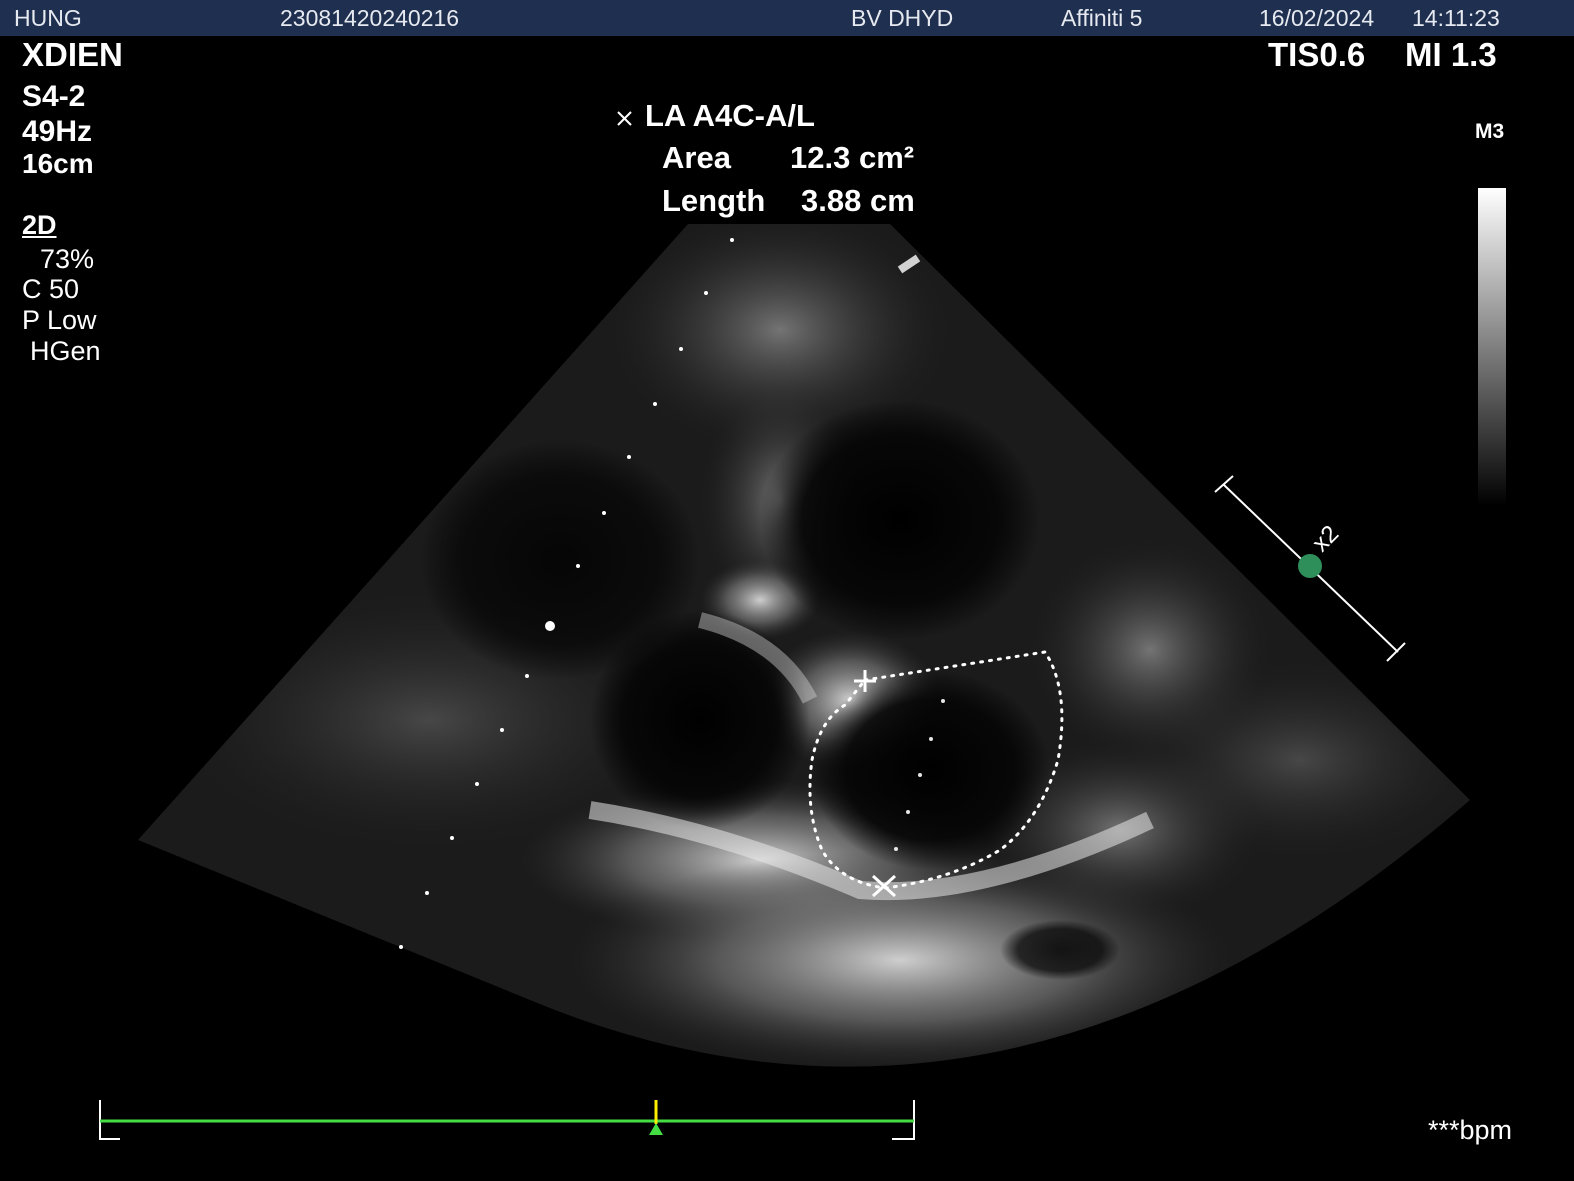 The image size is (1574, 1181). Describe the element at coordinates (1325, 538) in the screenshot. I see `zoom-label: x2` at that location.